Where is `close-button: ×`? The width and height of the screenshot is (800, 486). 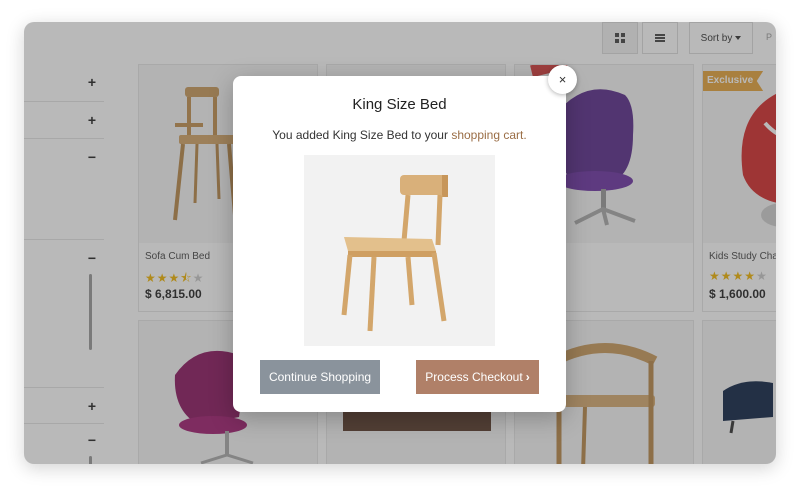 close-button: × is located at coordinates (562, 79).